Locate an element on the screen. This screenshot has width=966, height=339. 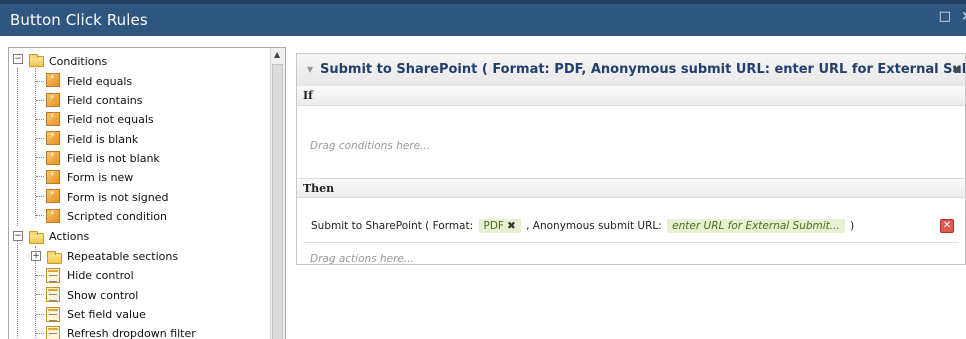
tree-item-field-not-equals: Field not equals is located at coordinates (110, 119).